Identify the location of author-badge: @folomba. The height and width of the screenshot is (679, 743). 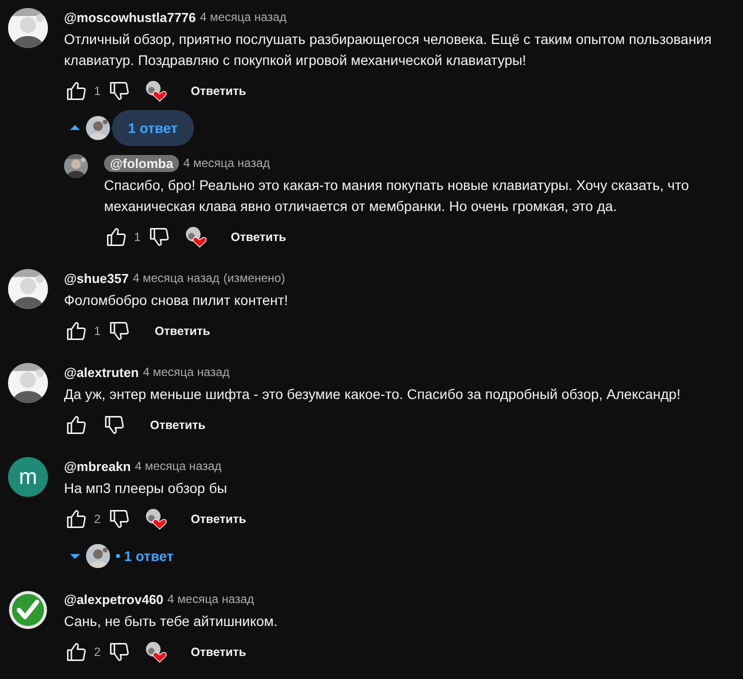
(142, 163).